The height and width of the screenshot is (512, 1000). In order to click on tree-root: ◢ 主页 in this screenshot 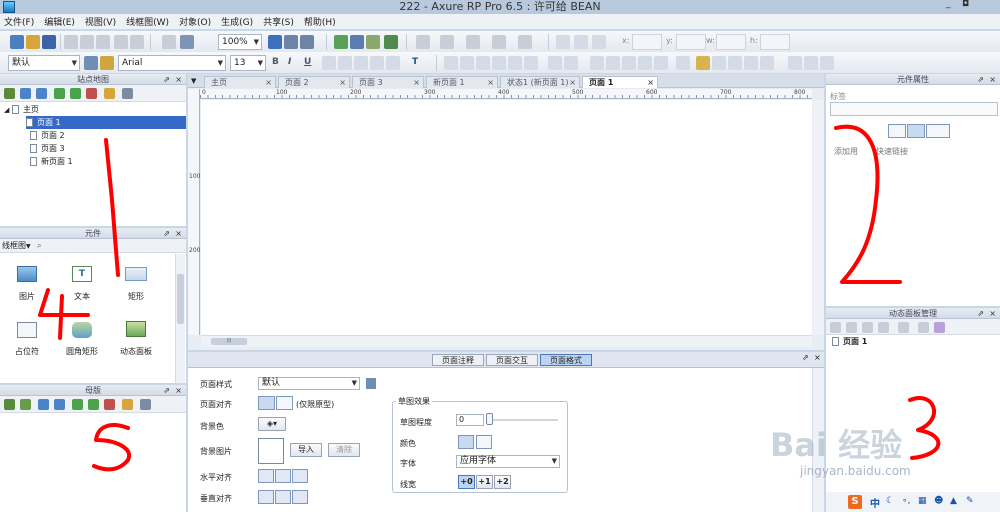, I will do `click(95, 109)`.